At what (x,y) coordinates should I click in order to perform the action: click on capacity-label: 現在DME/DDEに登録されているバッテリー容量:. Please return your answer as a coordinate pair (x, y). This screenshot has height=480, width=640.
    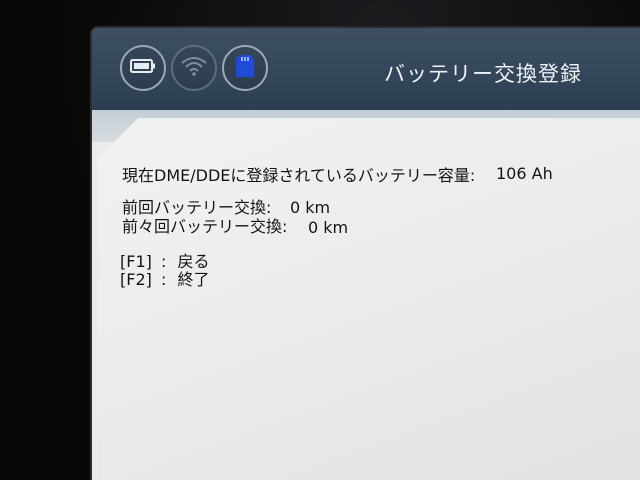
    Looking at the image, I should click on (299, 175).